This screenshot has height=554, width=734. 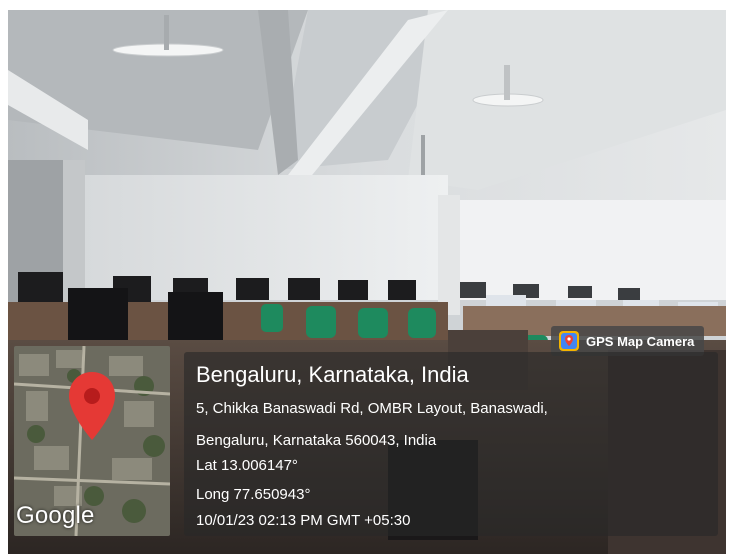 What do you see at coordinates (247, 465) in the screenshot?
I see `latitude-text: Lat 13.006147°` at bounding box center [247, 465].